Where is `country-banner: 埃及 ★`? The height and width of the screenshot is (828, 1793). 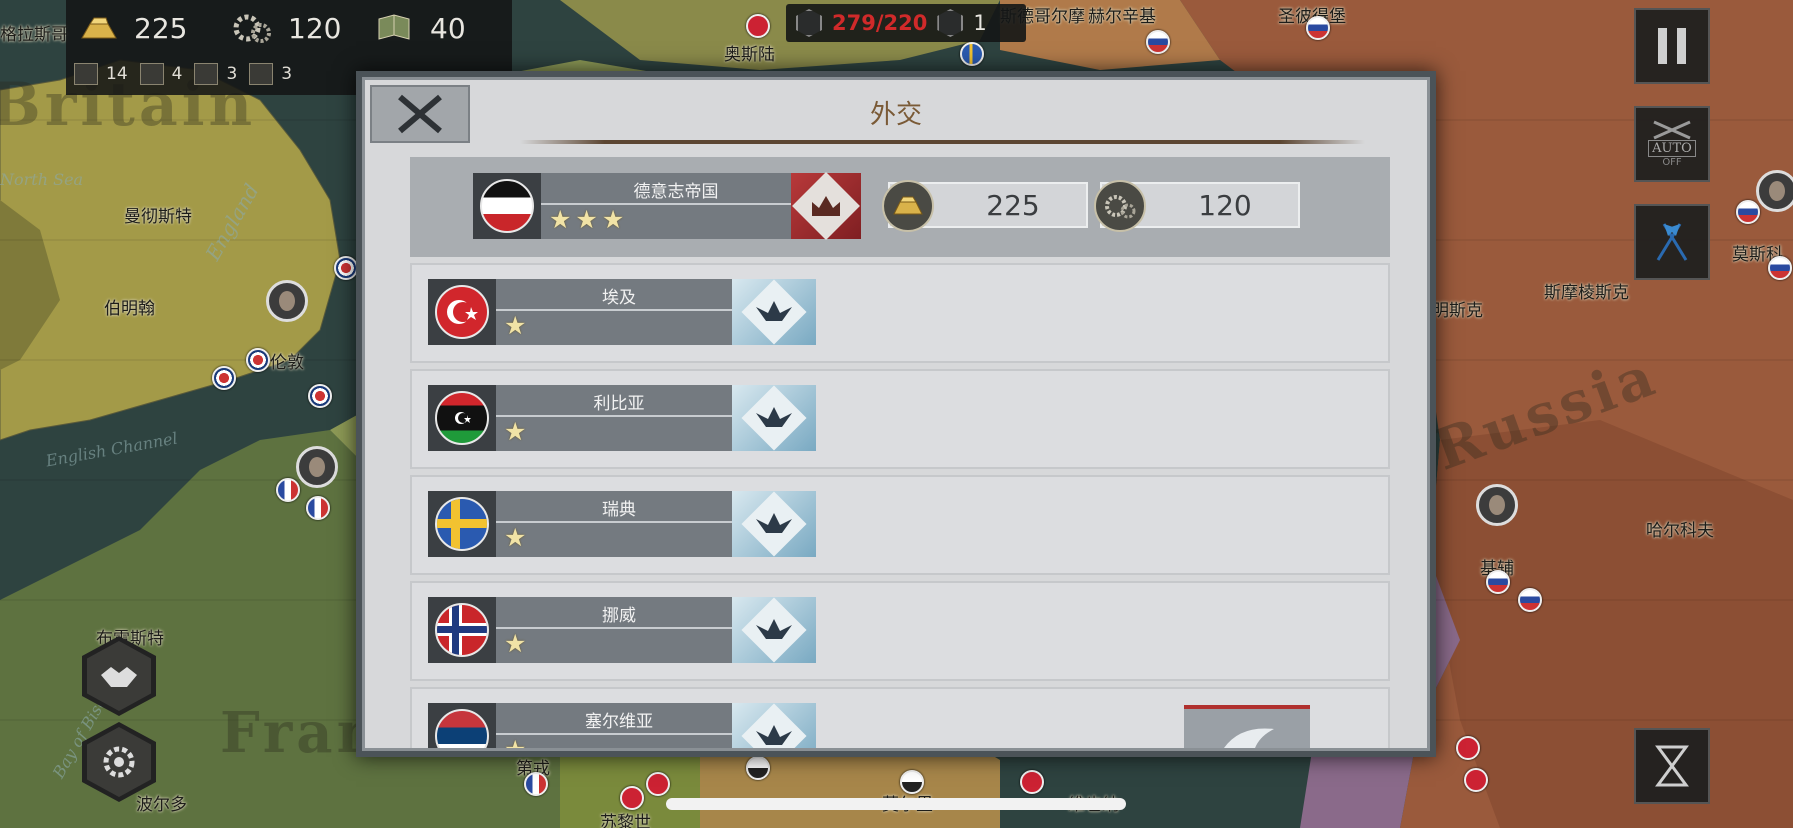 country-banner: 埃及 ★ is located at coordinates (622, 312).